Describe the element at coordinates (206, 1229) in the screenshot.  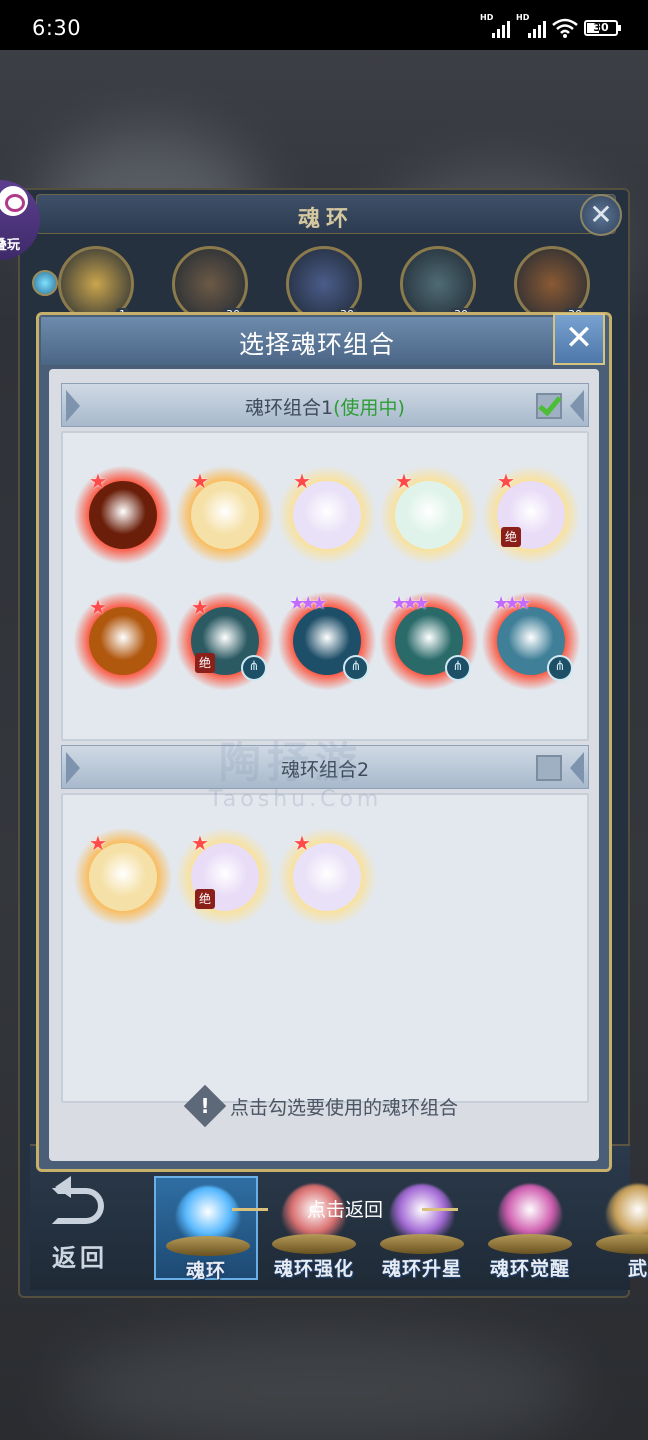
I see `tab-1: 魂环` at that location.